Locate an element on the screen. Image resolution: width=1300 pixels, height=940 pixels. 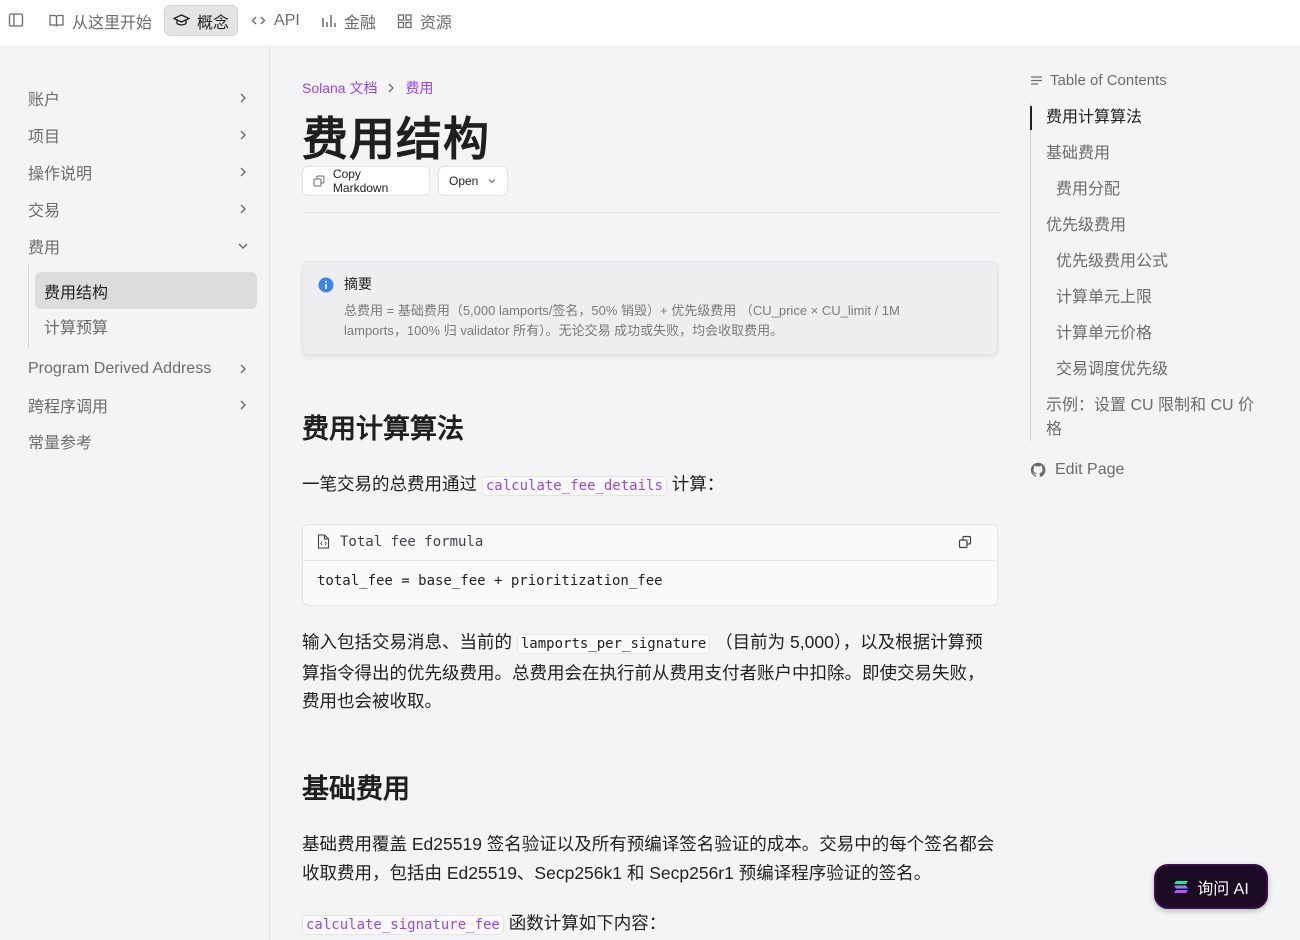
sidebar-item-constants: 常量参考 is located at coordinates (139, 441).